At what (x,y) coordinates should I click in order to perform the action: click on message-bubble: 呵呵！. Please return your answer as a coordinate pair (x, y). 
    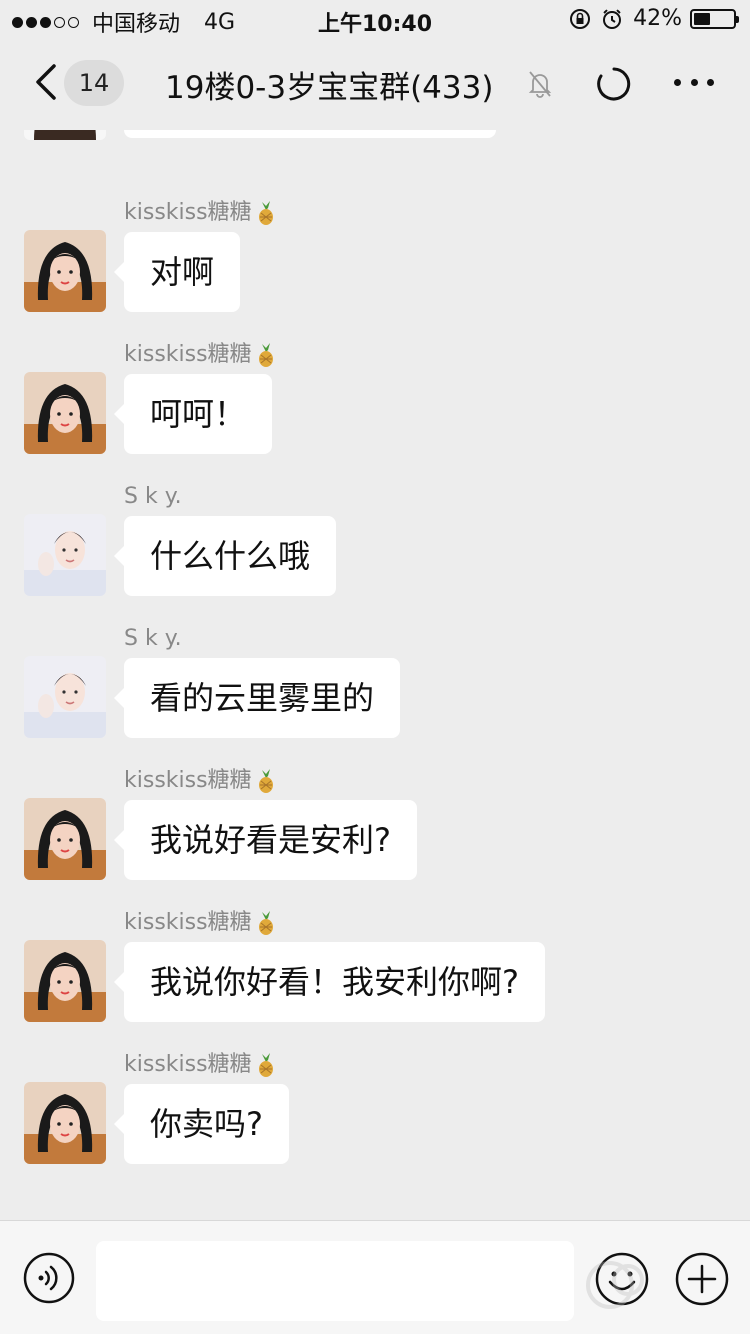
    Looking at the image, I should click on (193, 414).